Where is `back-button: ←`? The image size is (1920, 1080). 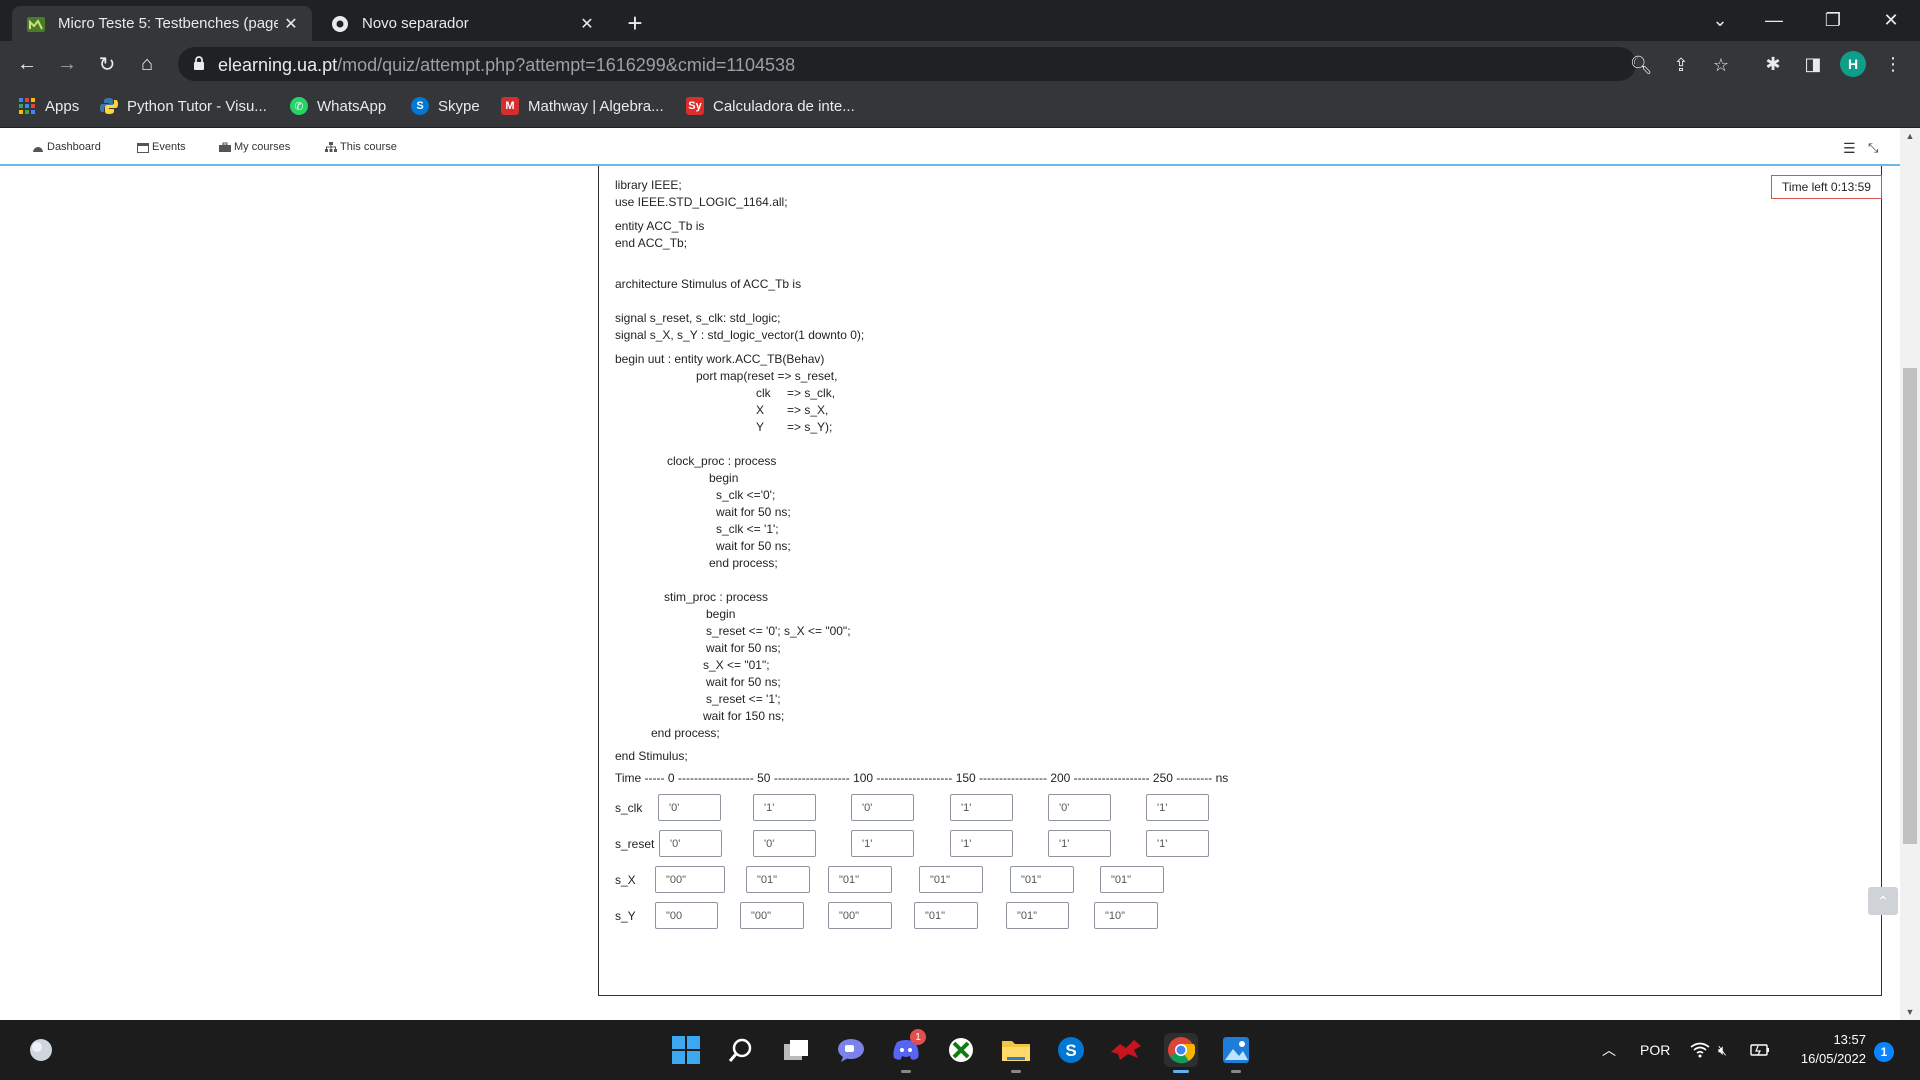
back-button: ← is located at coordinates (27, 64).